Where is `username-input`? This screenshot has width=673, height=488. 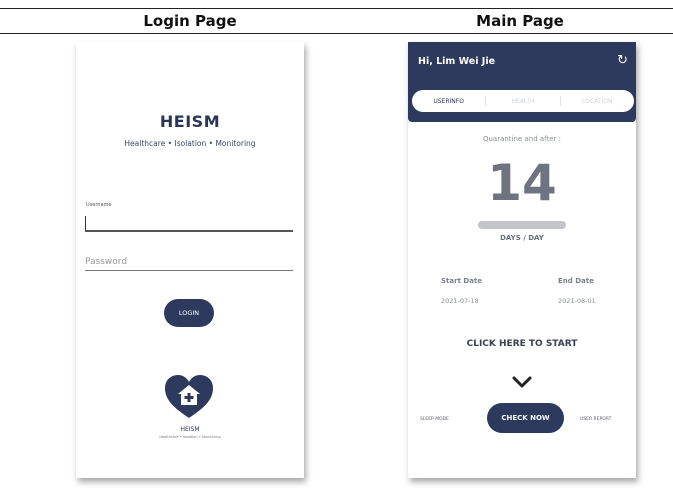 username-input is located at coordinates (189, 222).